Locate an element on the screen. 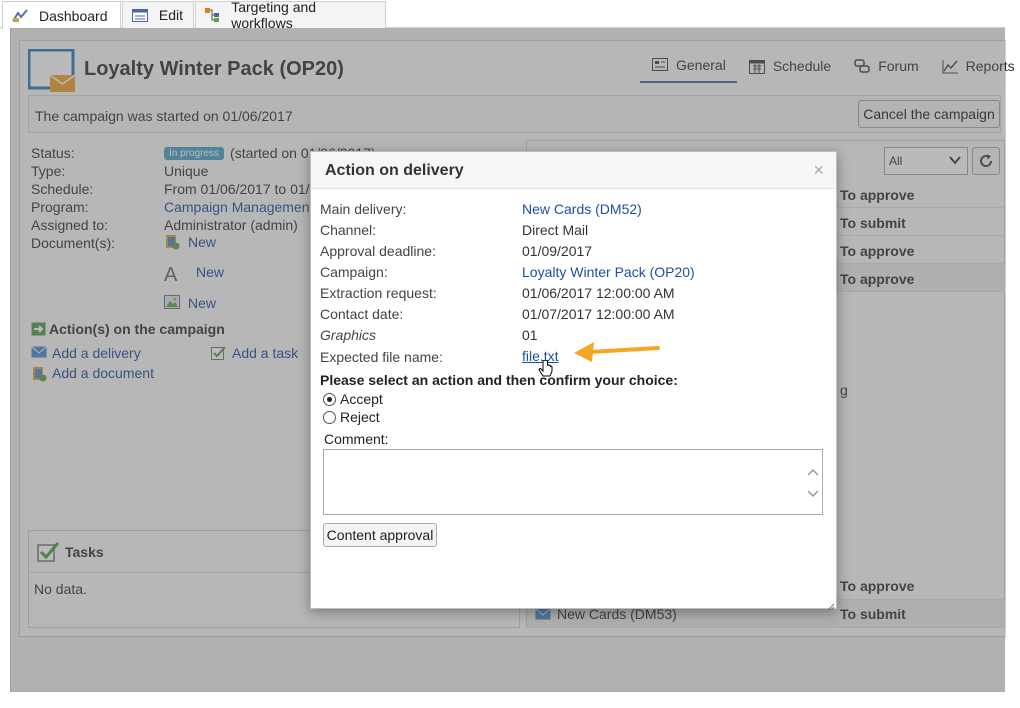 The height and width of the screenshot is (708, 1020). graphics-value: 01 is located at coordinates (530, 335).